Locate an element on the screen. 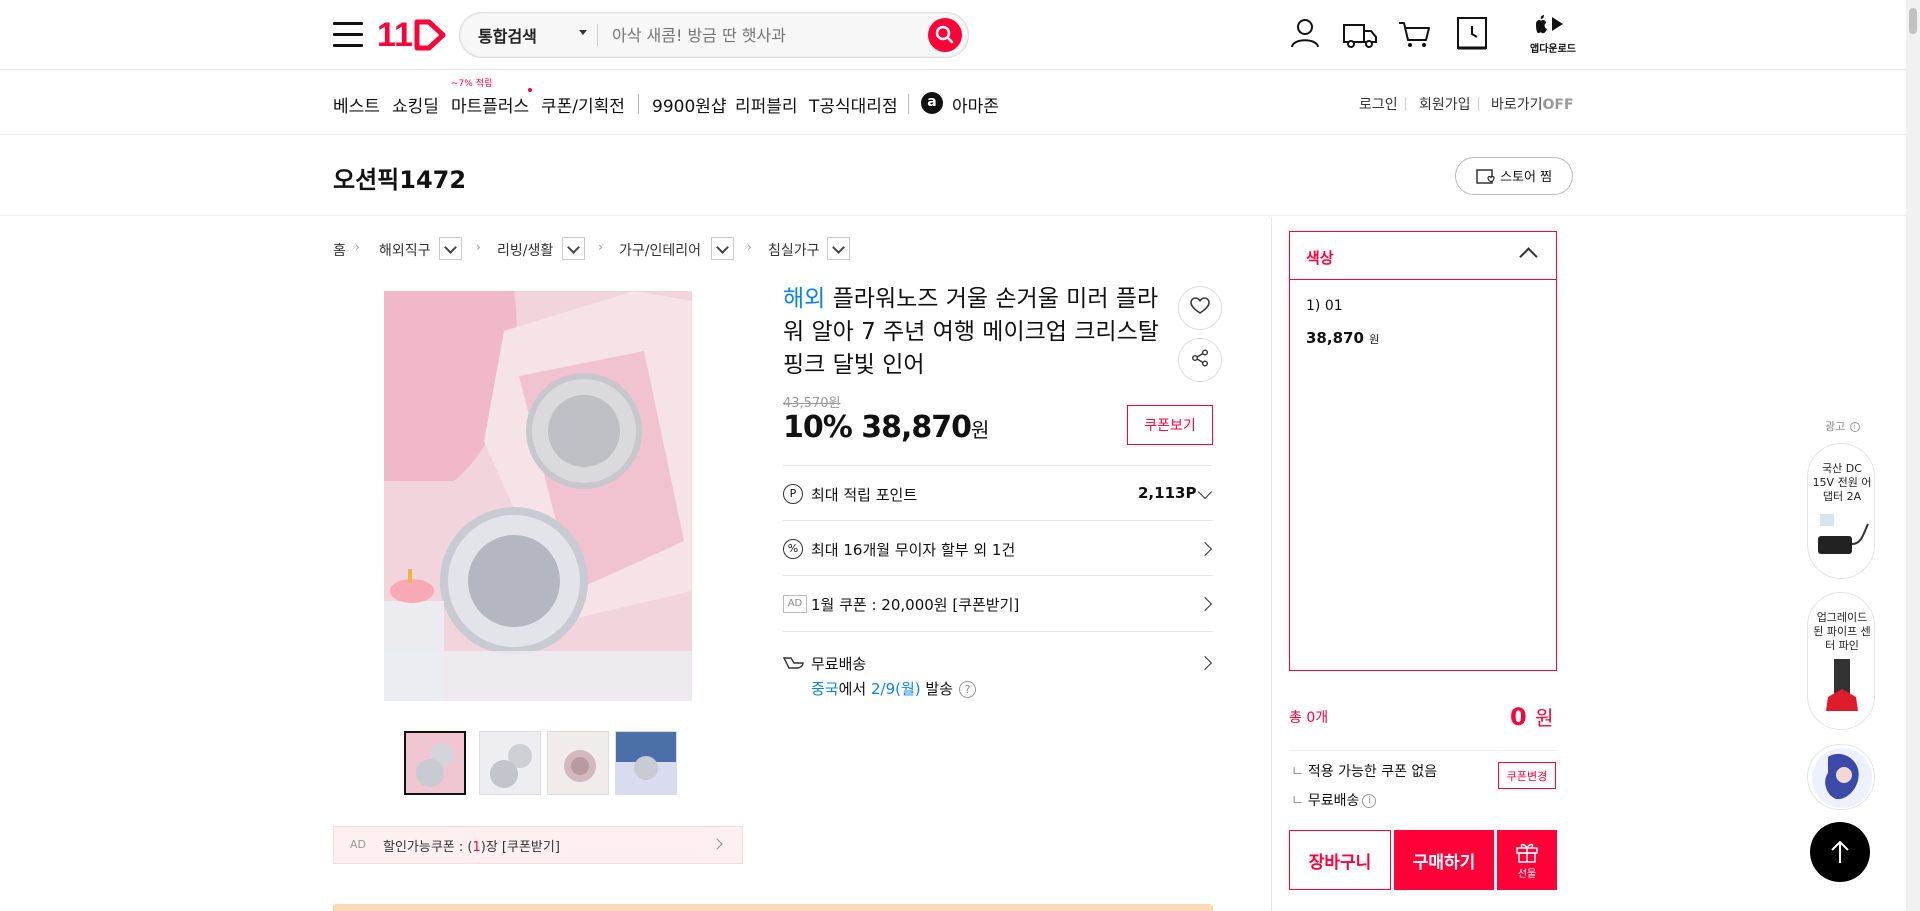  installment-icon: % is located at coordinates (793, 549).